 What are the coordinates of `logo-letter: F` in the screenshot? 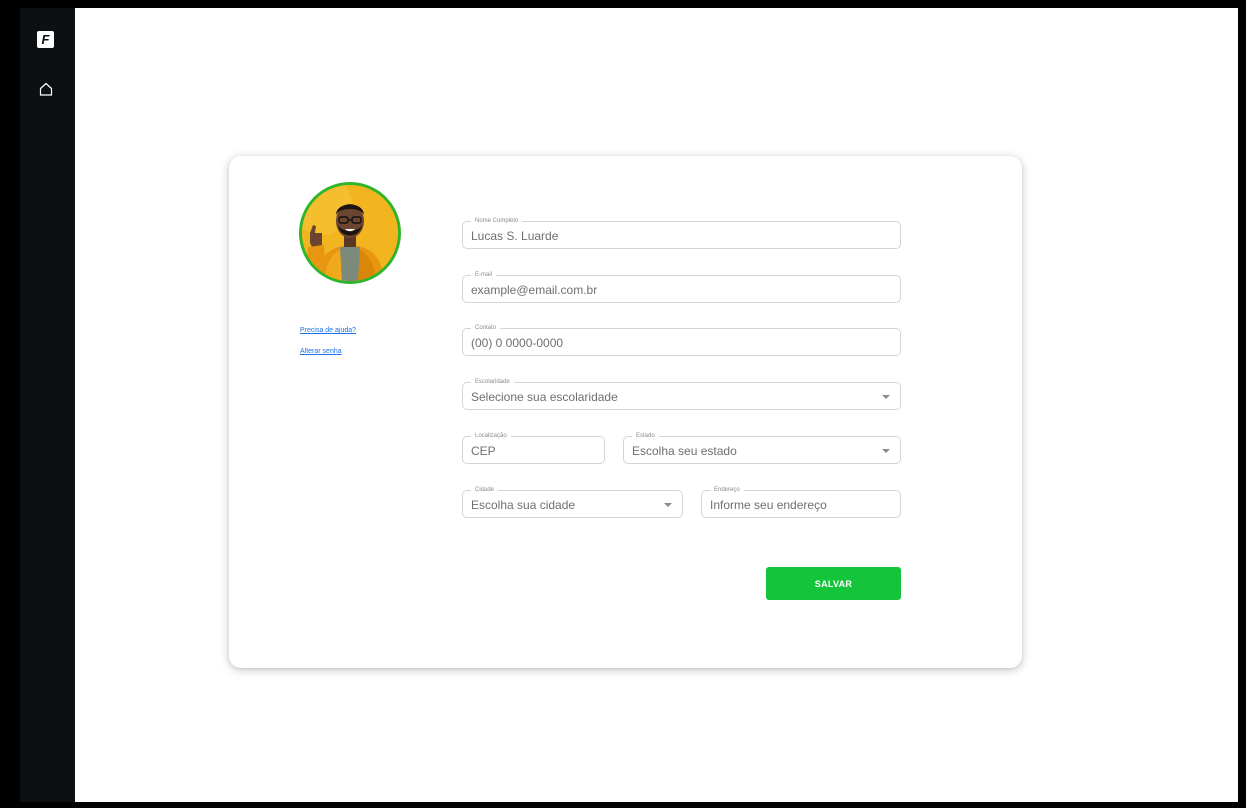 It's located at (45, 39).